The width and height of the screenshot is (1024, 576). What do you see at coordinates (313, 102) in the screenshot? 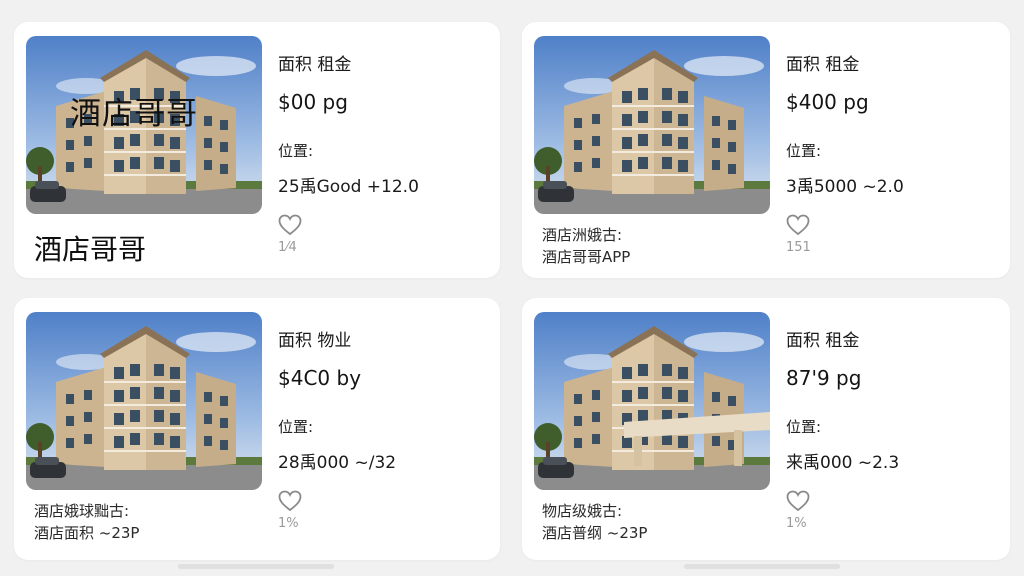
I see `price: $00 pg` at bounding box center [313, 102].